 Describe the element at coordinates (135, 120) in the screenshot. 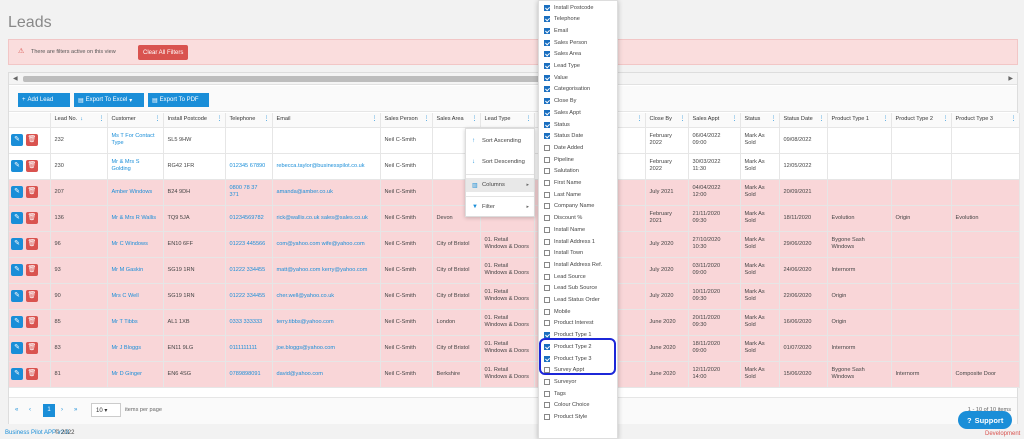

I see `column-header: Customer ⋮` at that location.